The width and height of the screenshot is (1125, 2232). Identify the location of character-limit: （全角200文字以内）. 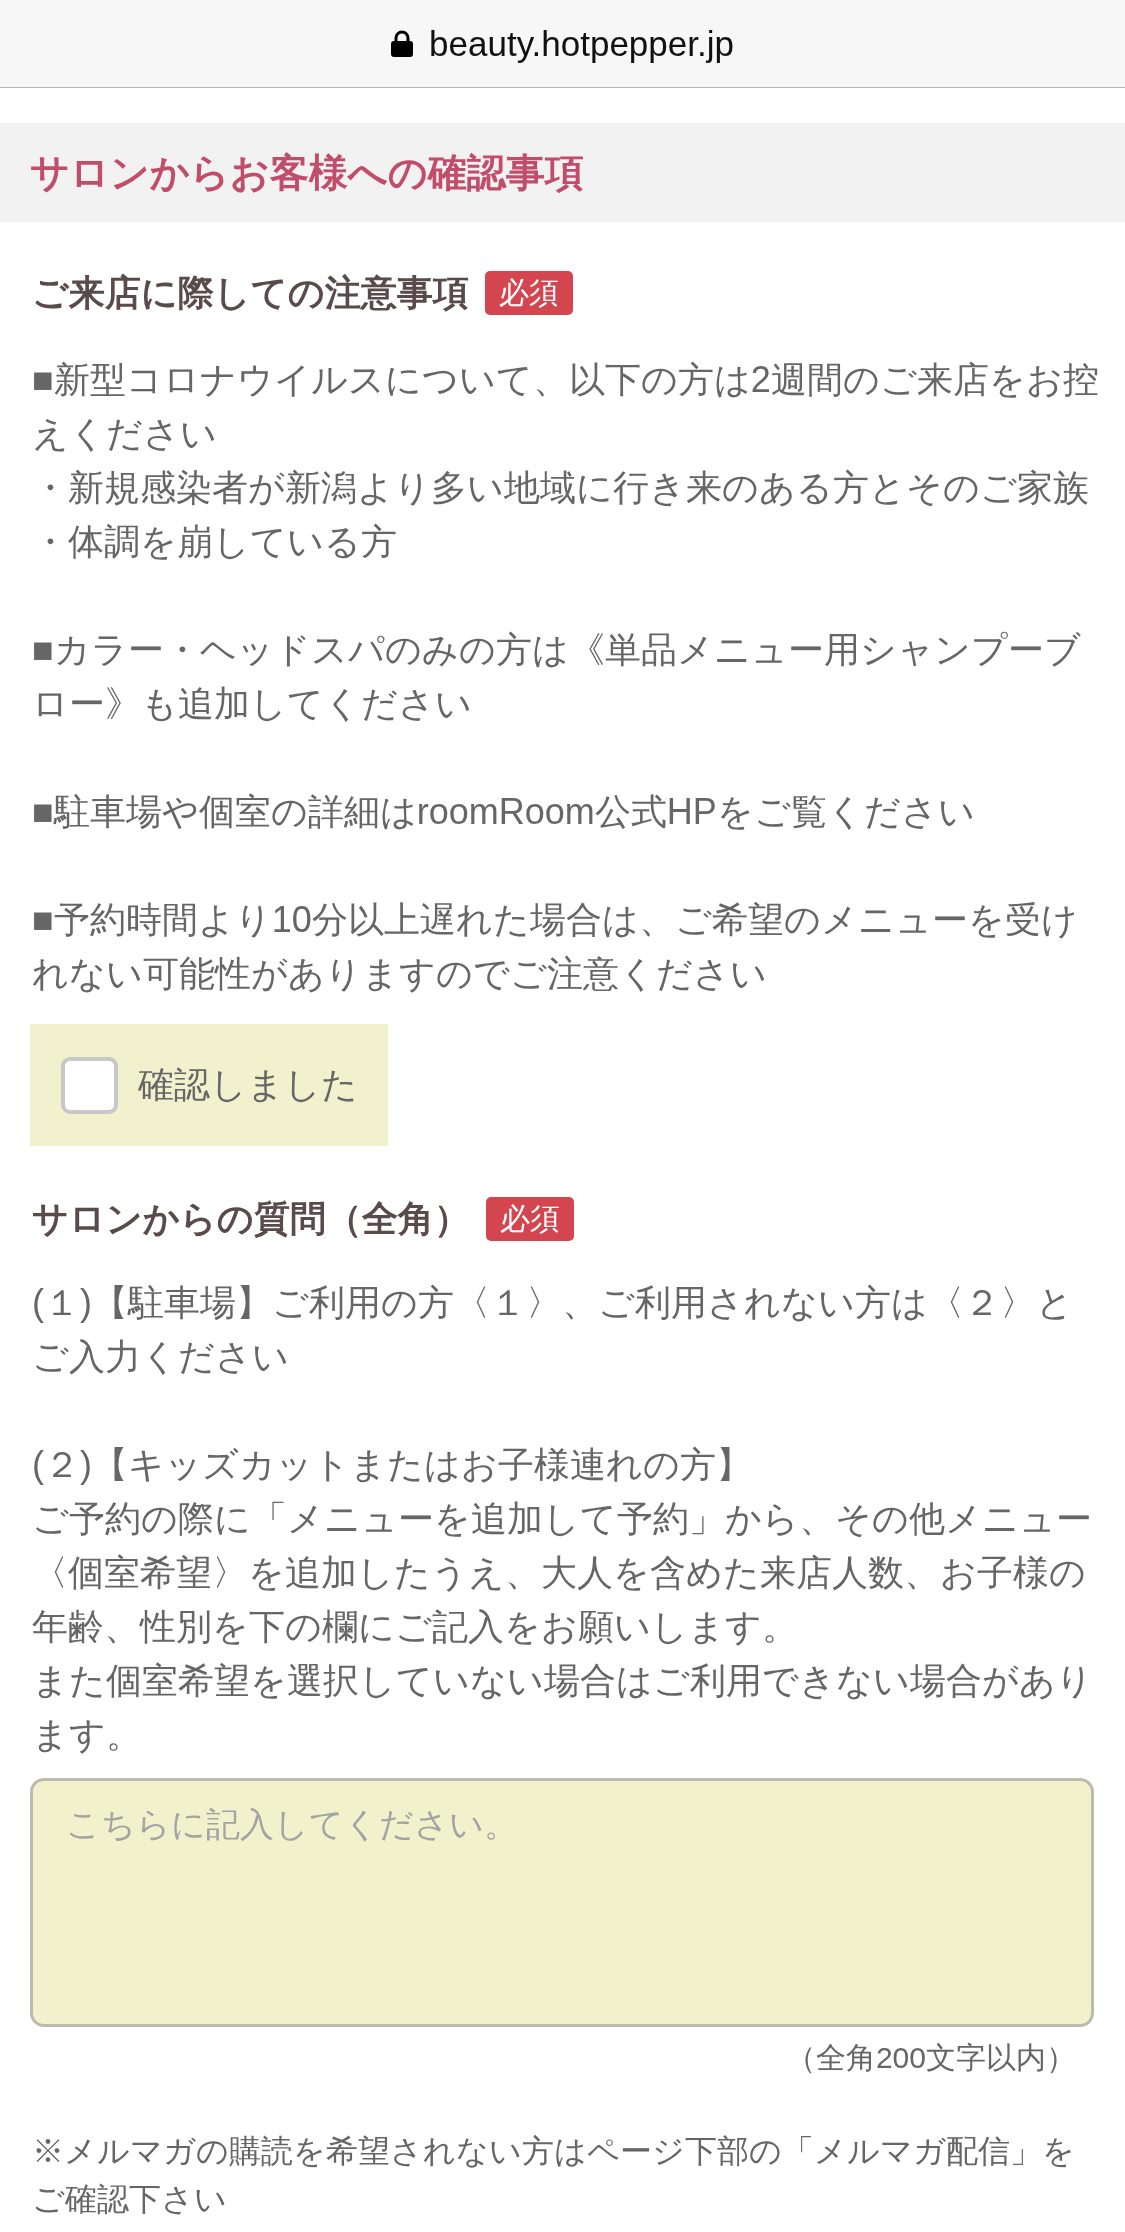
(930, 2058).